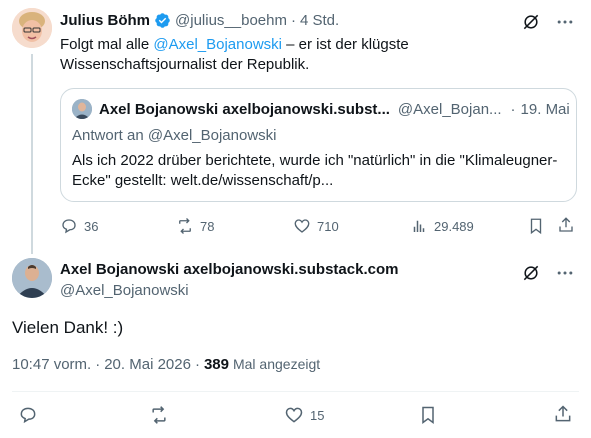 The width and height of the screenshot is (591, 438). I want to click on tweet-text: Vielen Dank! :), so click(68, 327).